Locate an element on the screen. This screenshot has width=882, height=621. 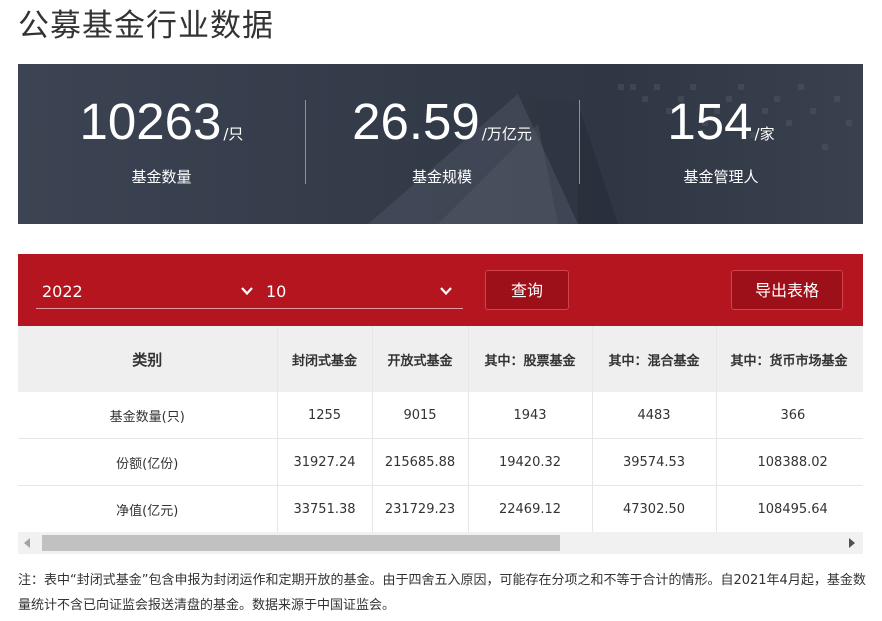
year-select: 2022 is located at coordinates (150, 291).